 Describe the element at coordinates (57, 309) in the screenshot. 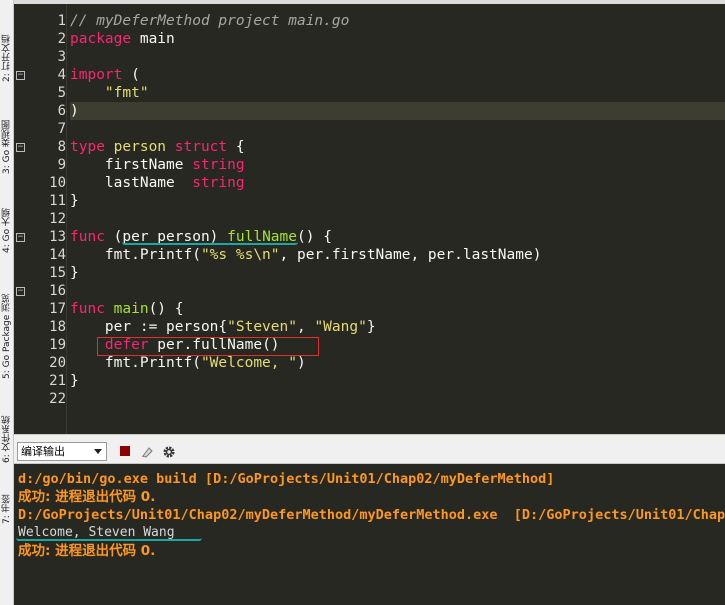

I see `line-number: 17` at that location.